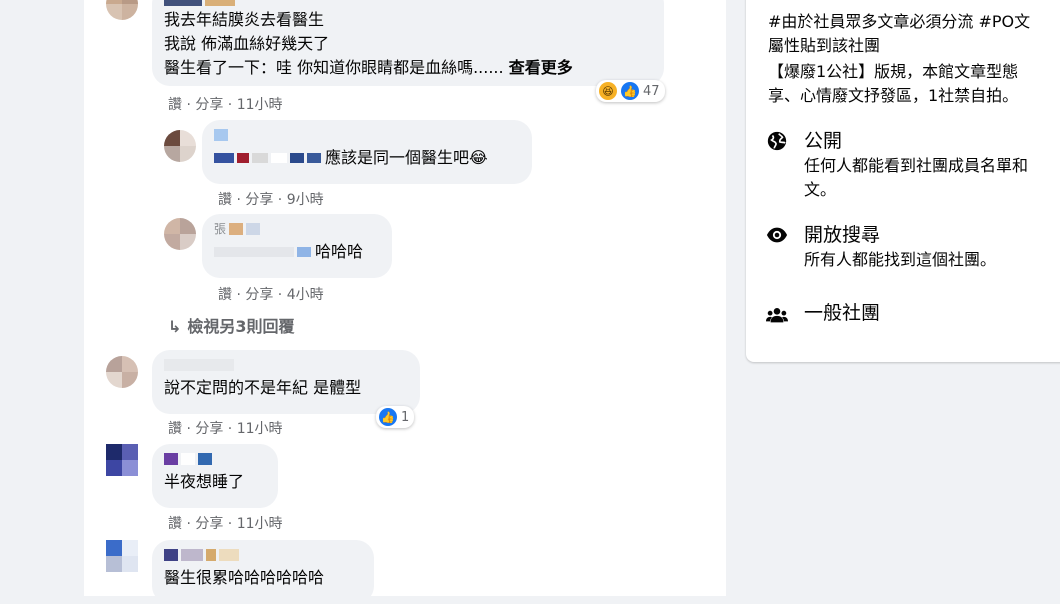 The image size is (1060, 604). Describe the element at coordinates (913, 248) in the screenshot. I see `visibility-row: 開放搜尋 所有人都能找到這個社團。` at that location.